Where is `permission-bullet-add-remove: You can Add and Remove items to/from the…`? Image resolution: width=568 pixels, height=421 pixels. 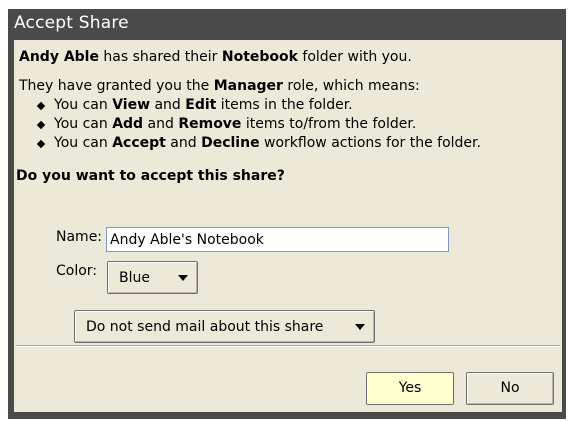
permission-bullet-add-remove: You can Add and Remove items to/from the… is located at coordinates (235, 124).